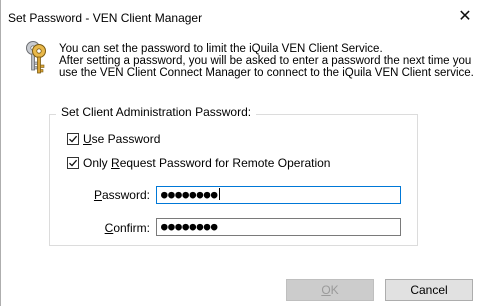 This screenshot has height=306, width=485. What do you see at coordinates (97, 163) in the screenshot?
I see `label-prefix: Only` at bounding box center [97, 163].